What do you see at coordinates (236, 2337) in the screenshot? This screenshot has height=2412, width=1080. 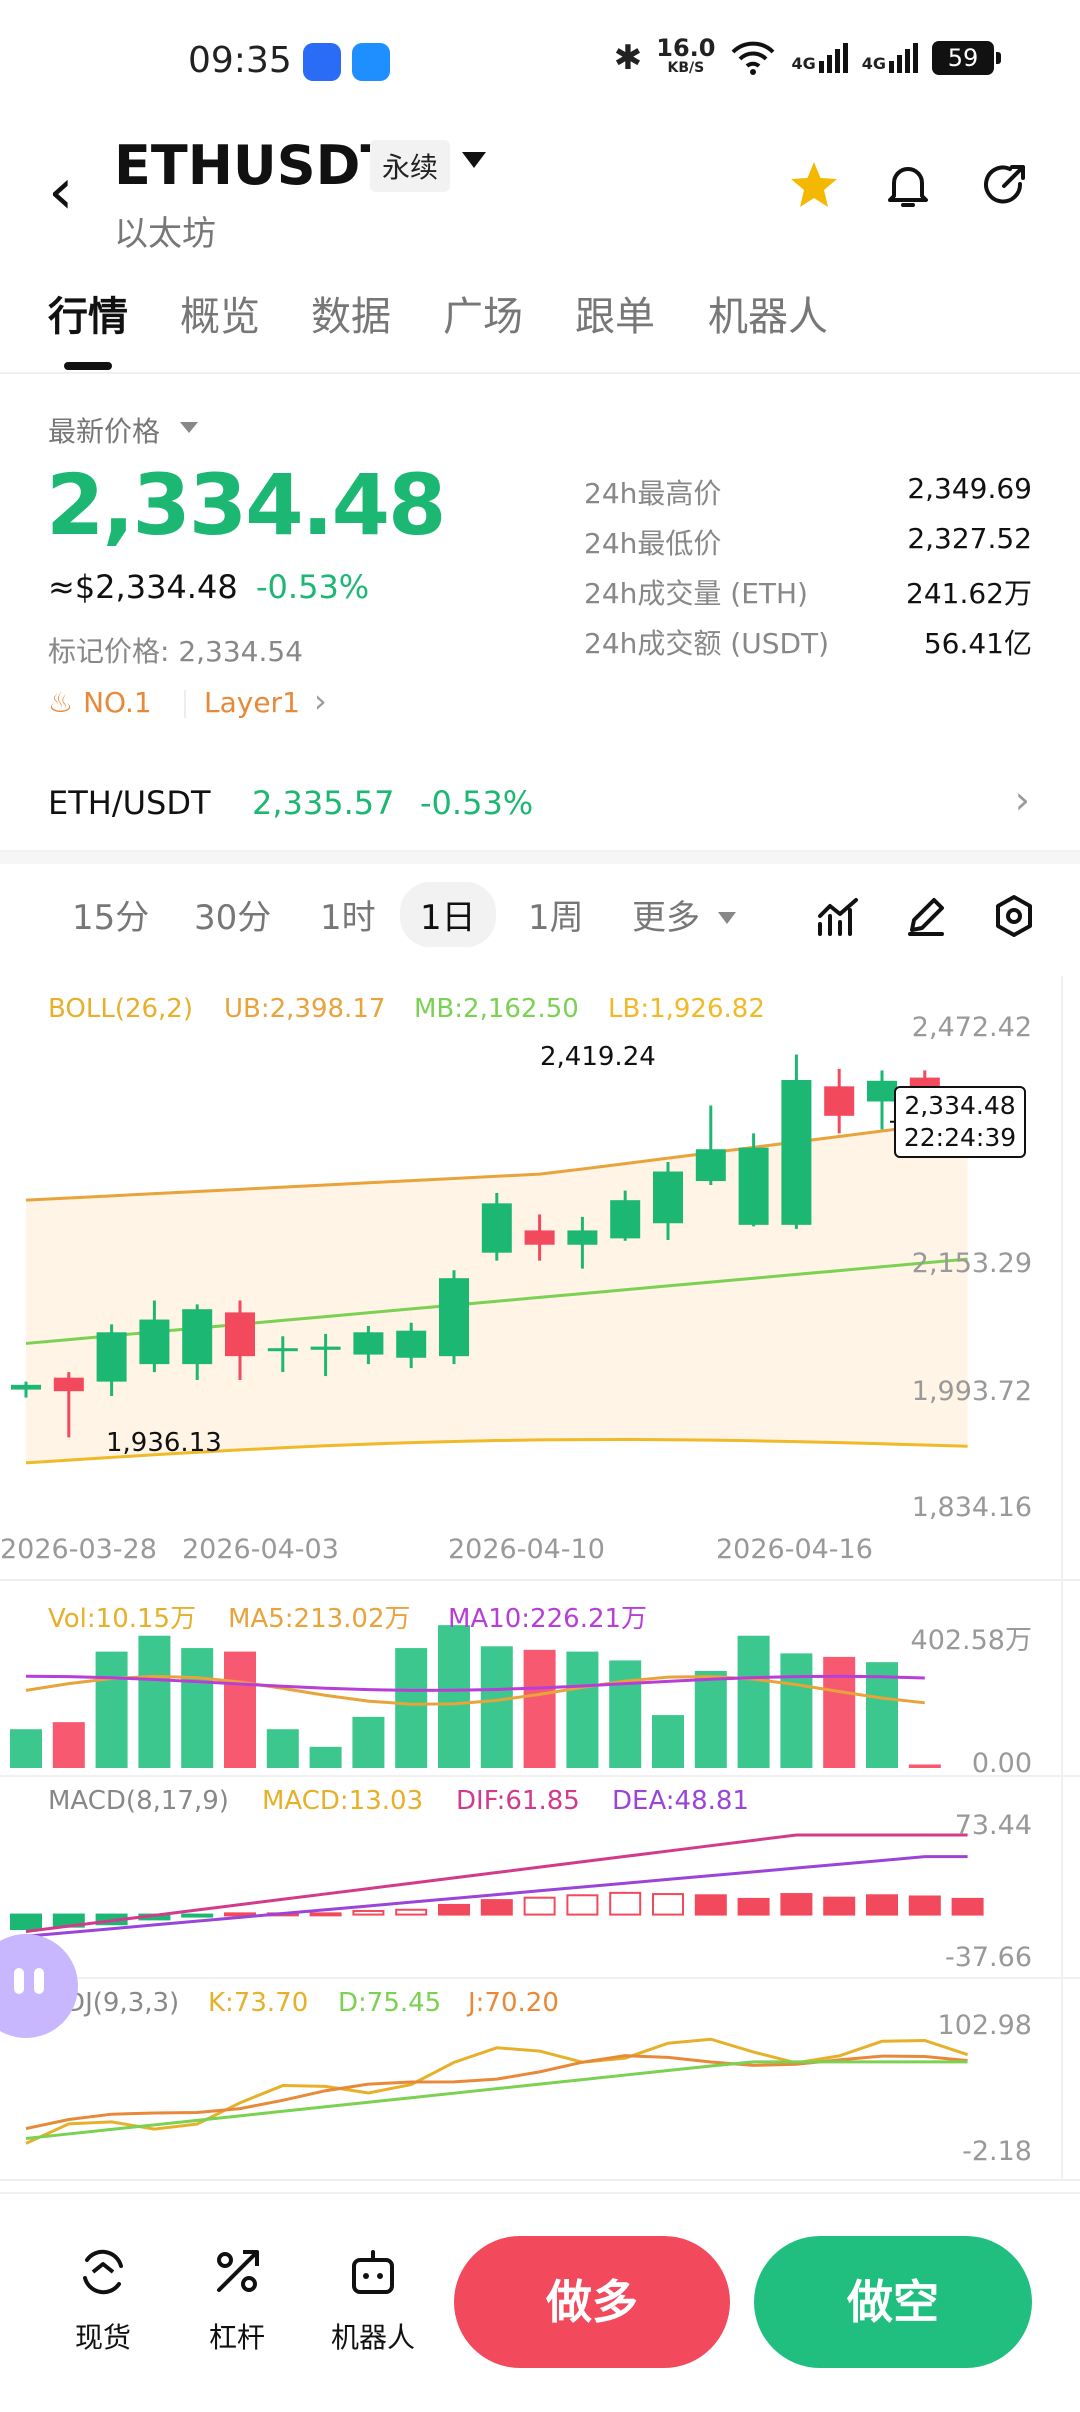 I see `nav-leverage-label: 杠杆` at bounding box center [236, 2337].